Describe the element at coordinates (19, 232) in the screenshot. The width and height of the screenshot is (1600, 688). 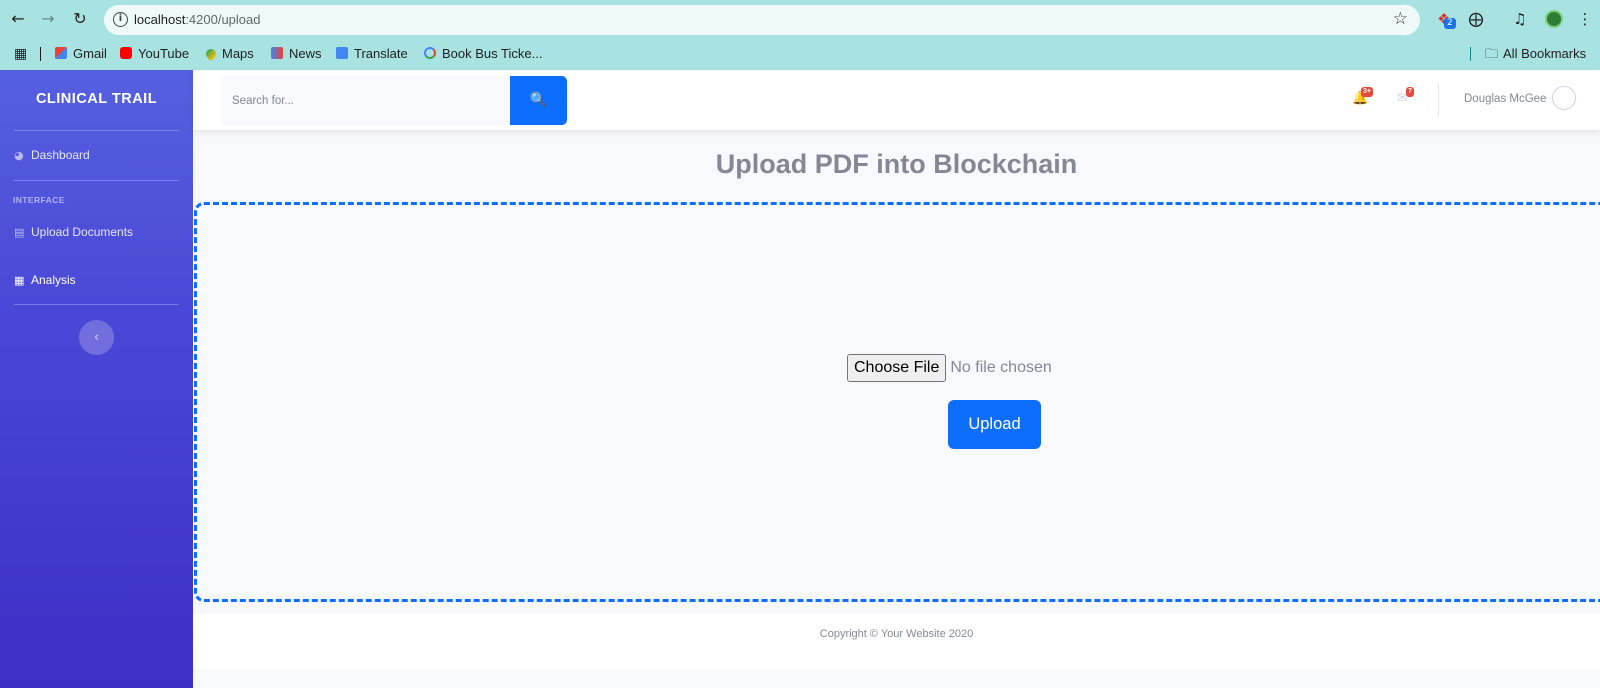
I see `chart-area-icon: ▤` at that location.